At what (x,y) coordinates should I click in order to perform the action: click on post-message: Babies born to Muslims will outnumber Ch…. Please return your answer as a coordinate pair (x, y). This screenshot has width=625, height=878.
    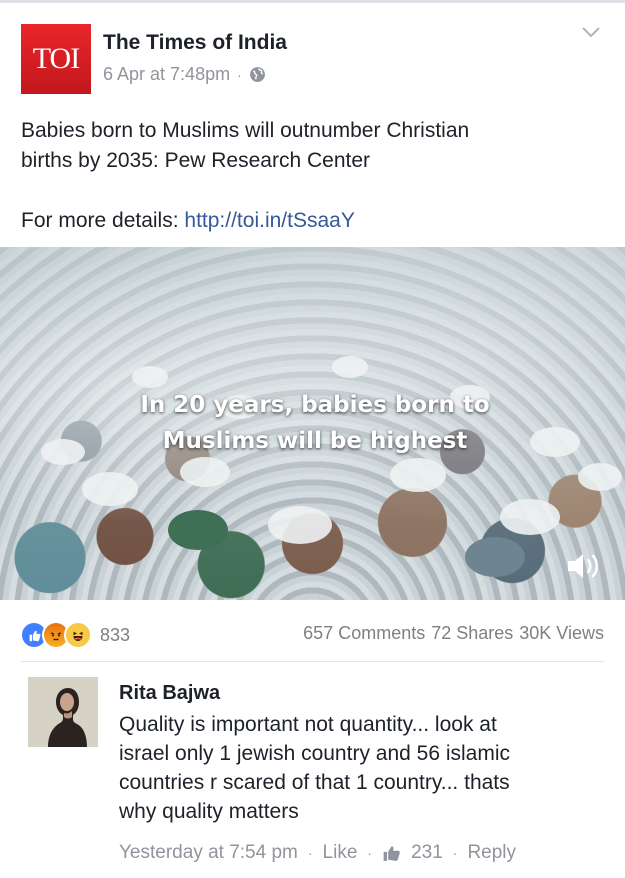
    Looking at the image, I should click on (316, 146).